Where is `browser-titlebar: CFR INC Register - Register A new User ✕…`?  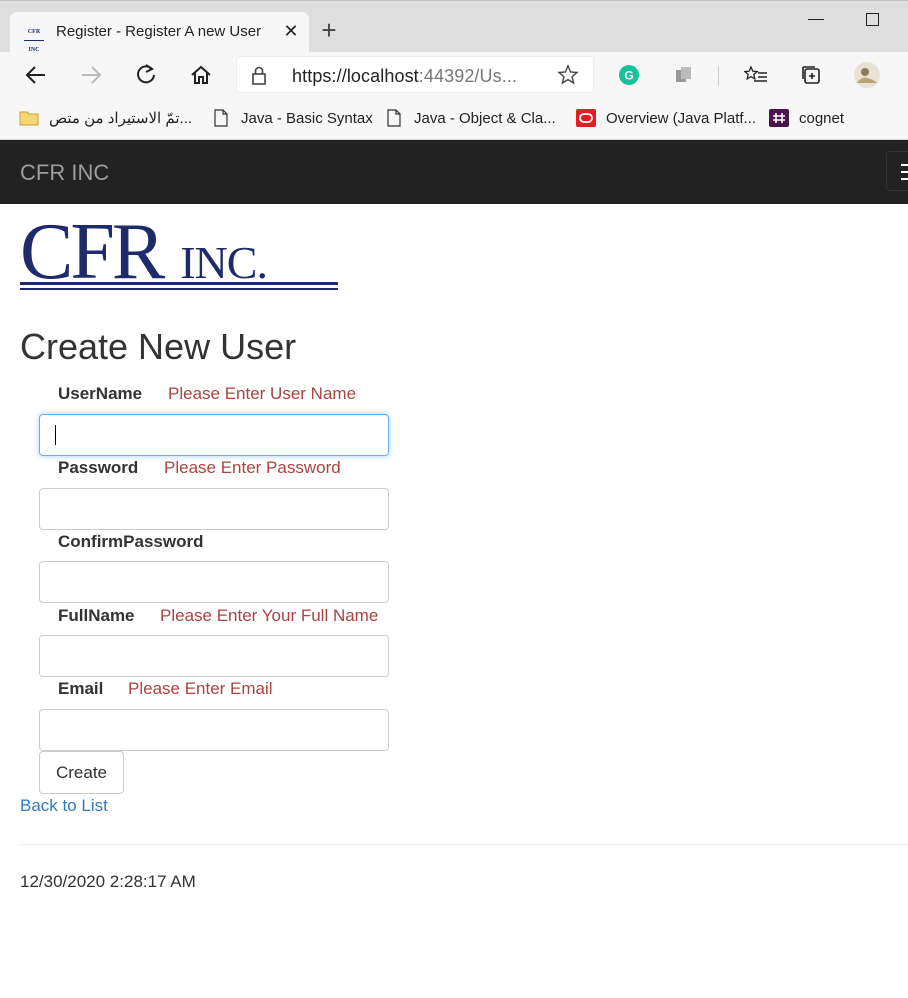
browser-titlebar: CFR INC Register - Register A new User ✕… is located at coordinates (454, 26).